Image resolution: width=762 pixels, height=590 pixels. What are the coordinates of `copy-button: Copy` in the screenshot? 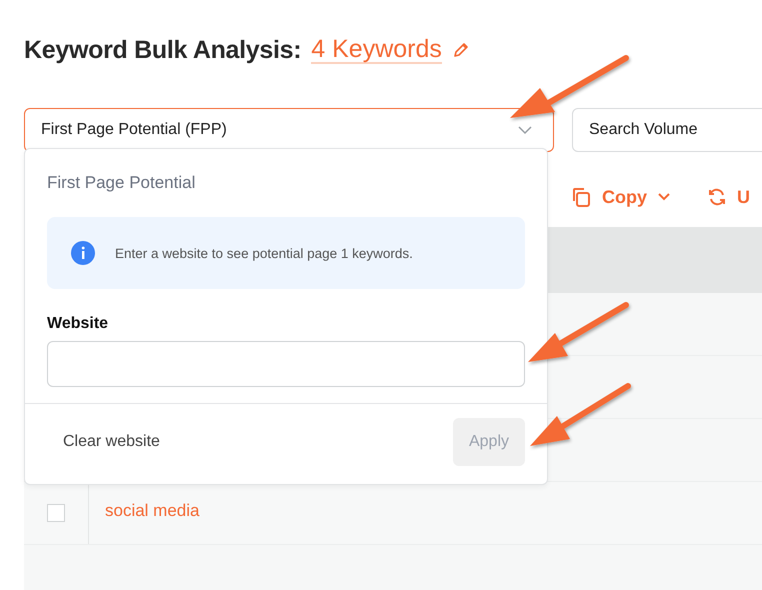 It's located at (620, 197).